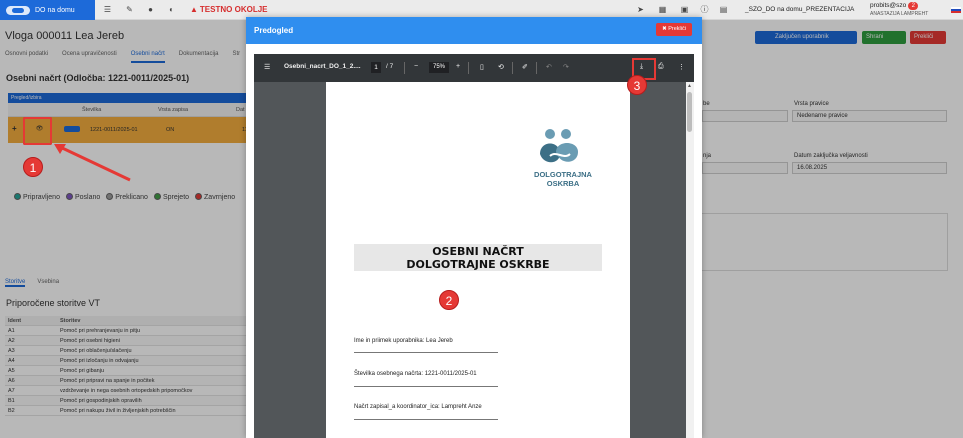 The width and height of the screenshot is (963, 438). What do you see at coordinates (229, 9) in the screenshot?
I see `test-environment-label: ▲ TESTNO OKOLJE` at bounding box center [229, 9].